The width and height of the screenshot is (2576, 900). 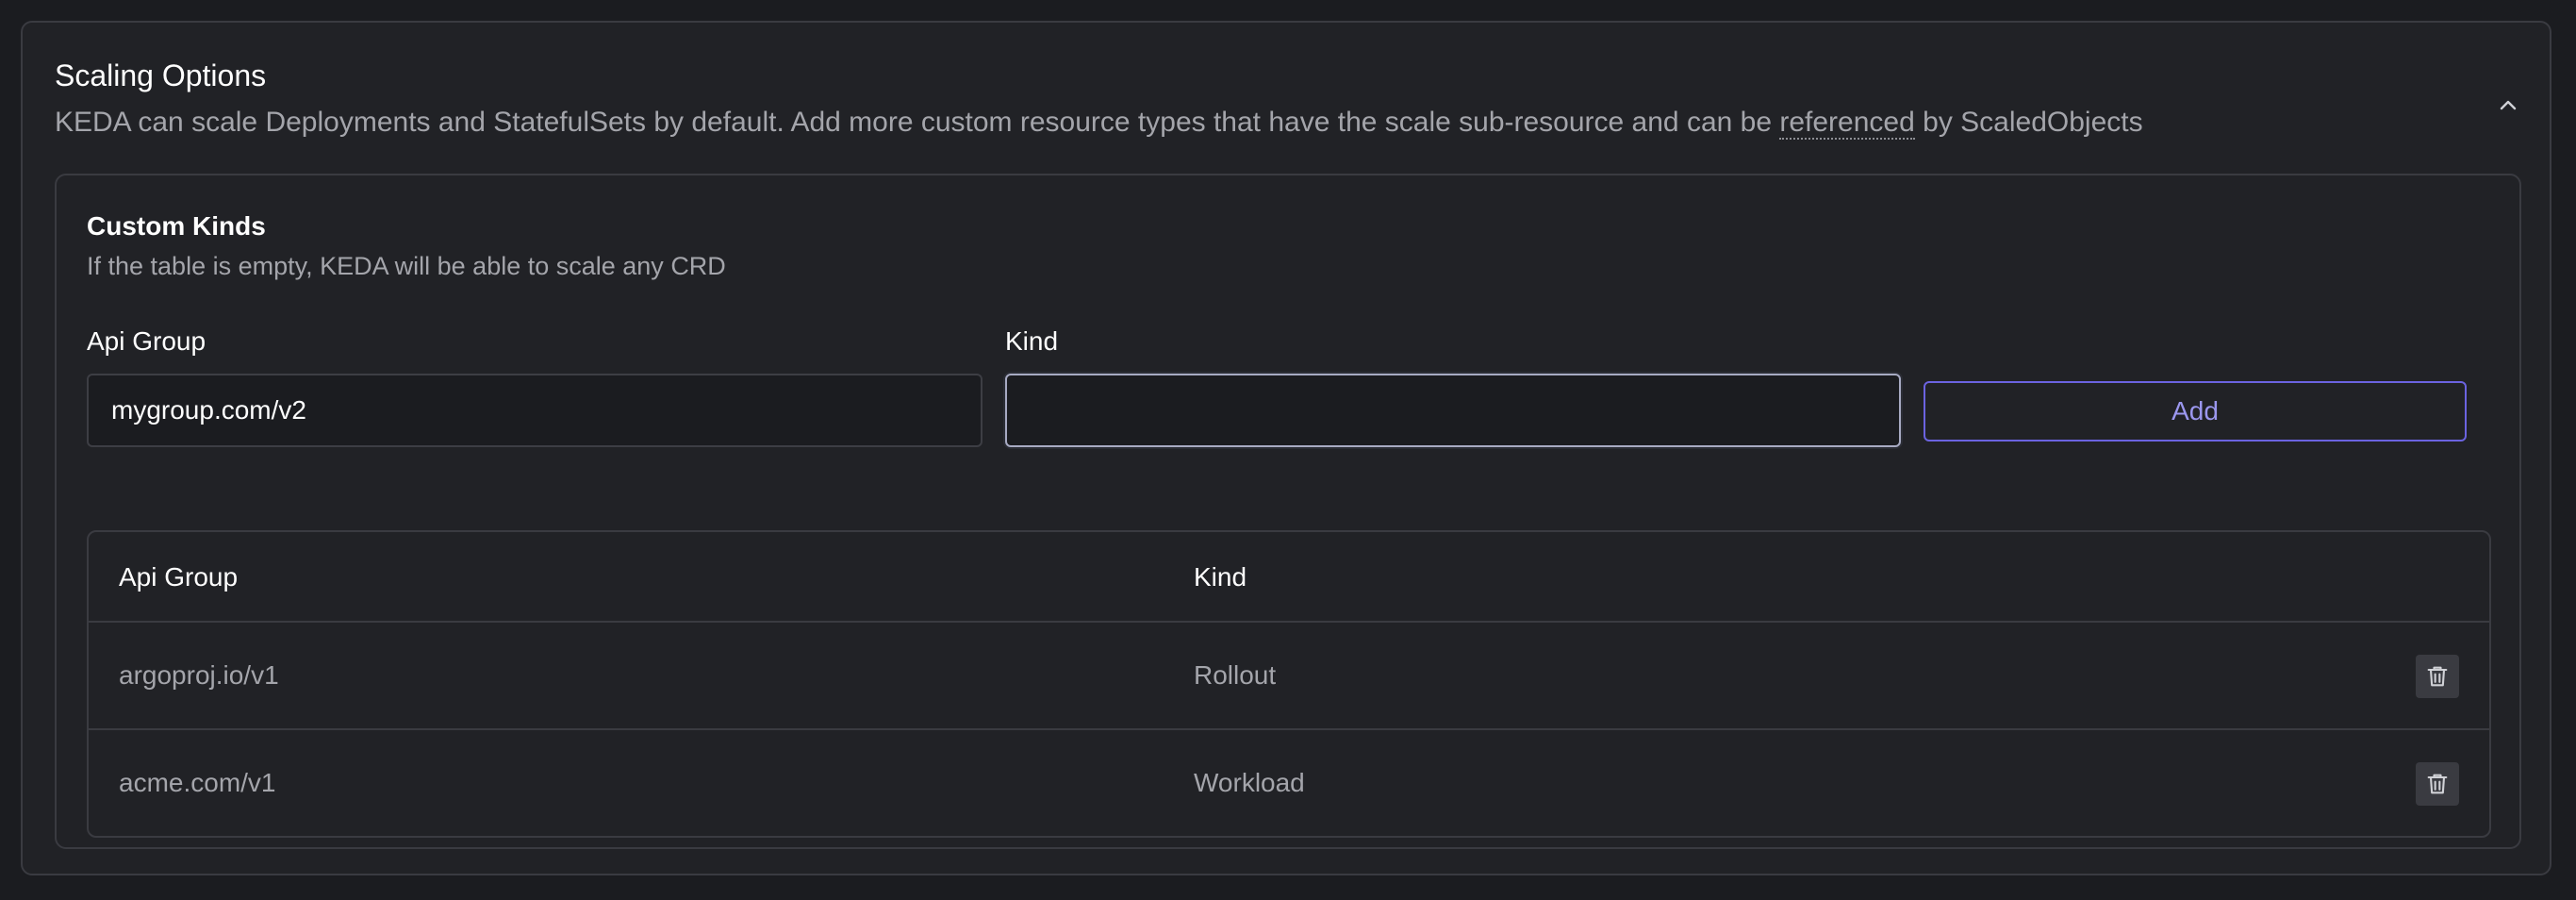 What do you see at coordinates (2028, 122) in the screenshot?
I see `section-description-tail: by ScaledObjects` at bounding box center [2028, 122].